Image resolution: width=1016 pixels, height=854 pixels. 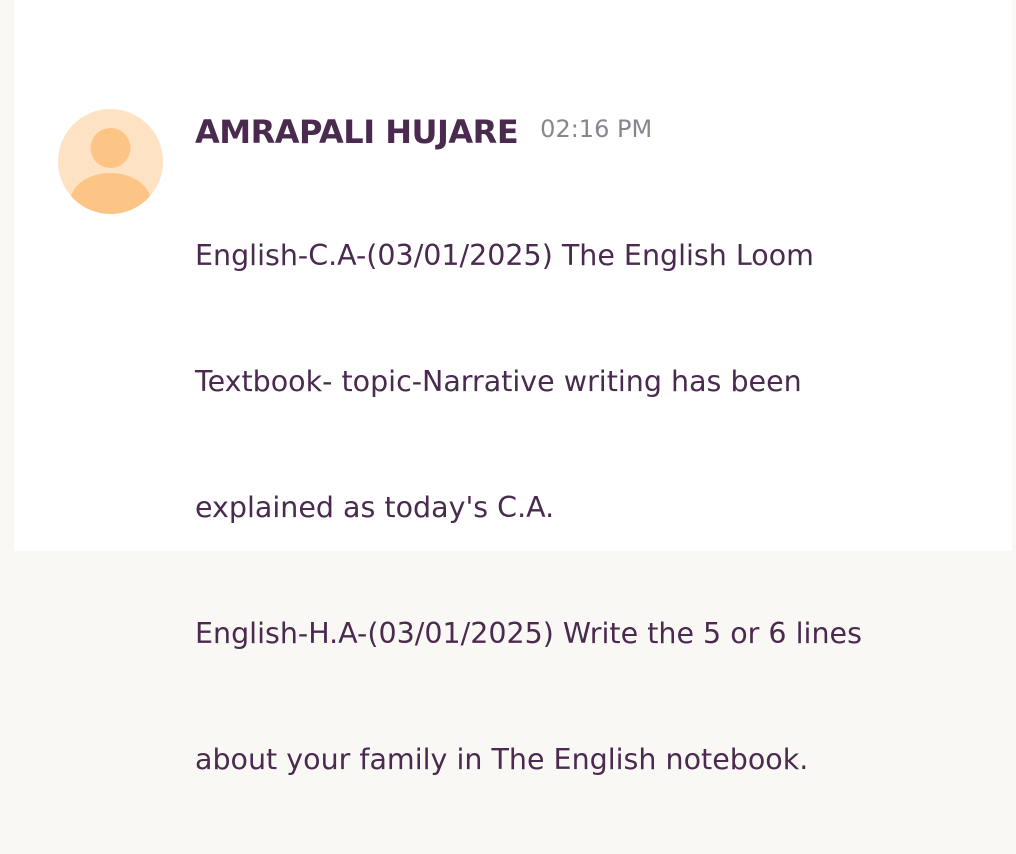 I want to click on message-header: AMRAPALI HUJARE 02:16 PM, so click(x=575, y=136).